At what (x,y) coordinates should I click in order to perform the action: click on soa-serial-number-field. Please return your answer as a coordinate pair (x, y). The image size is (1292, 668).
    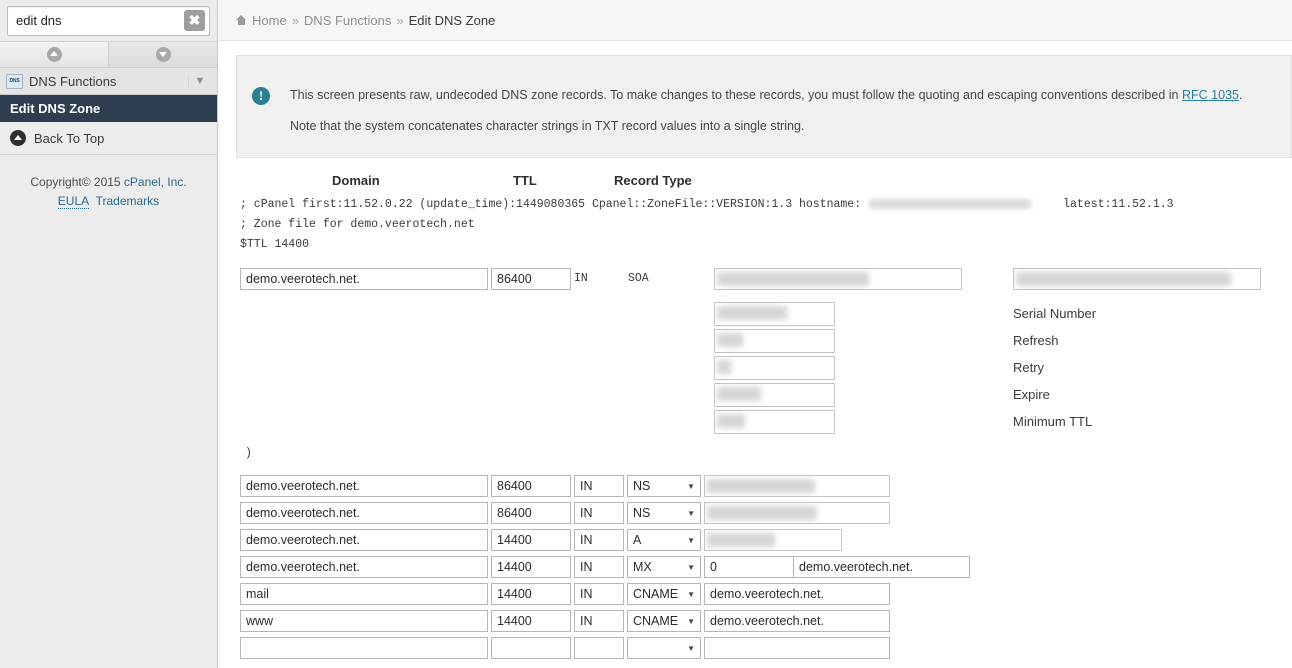
    Looking at the image, I should click on (774, 314).